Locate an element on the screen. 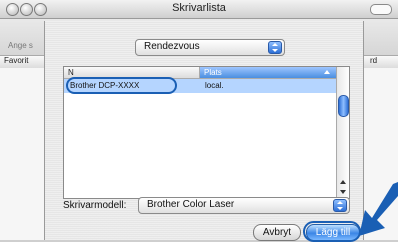 The image size is (398, 242). column-header-location-label: Plats is located at coordinates (213, 72).